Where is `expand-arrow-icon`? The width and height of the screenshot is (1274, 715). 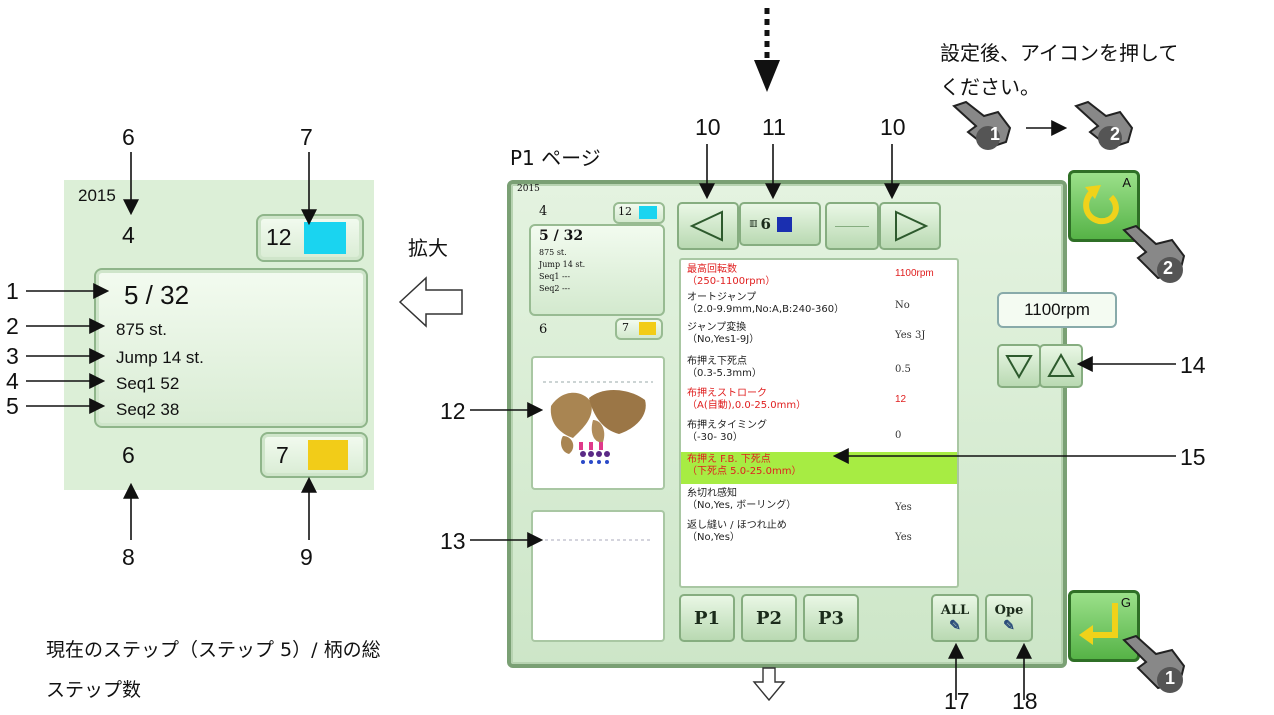
expand-arrow-icon is located at coordinates (430, 302).